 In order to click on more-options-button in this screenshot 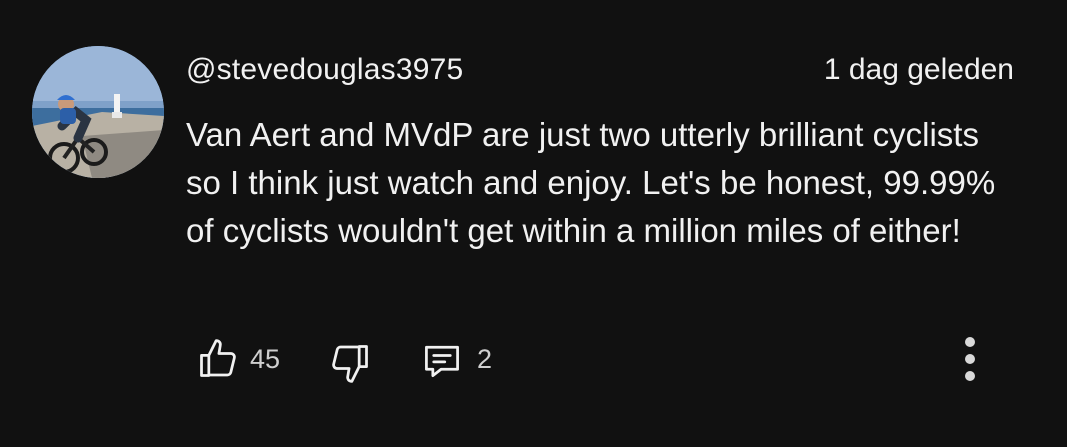, I will do `click(970, 360)`.